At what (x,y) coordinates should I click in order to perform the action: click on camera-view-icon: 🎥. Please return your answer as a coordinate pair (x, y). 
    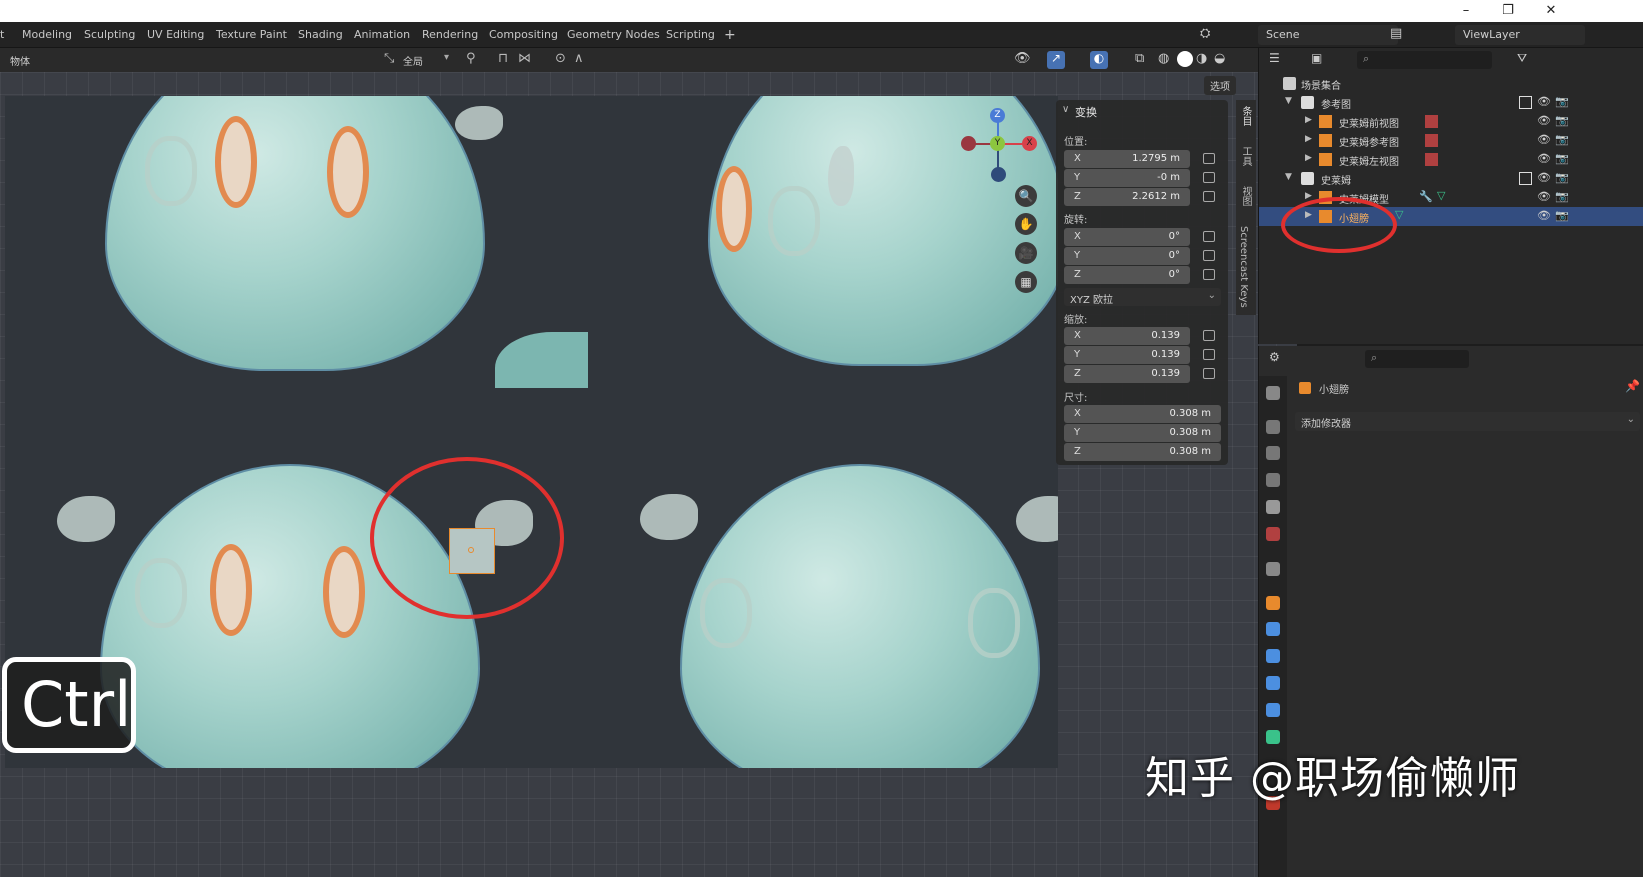
    Looking at the image, I should click on (1026, 253).